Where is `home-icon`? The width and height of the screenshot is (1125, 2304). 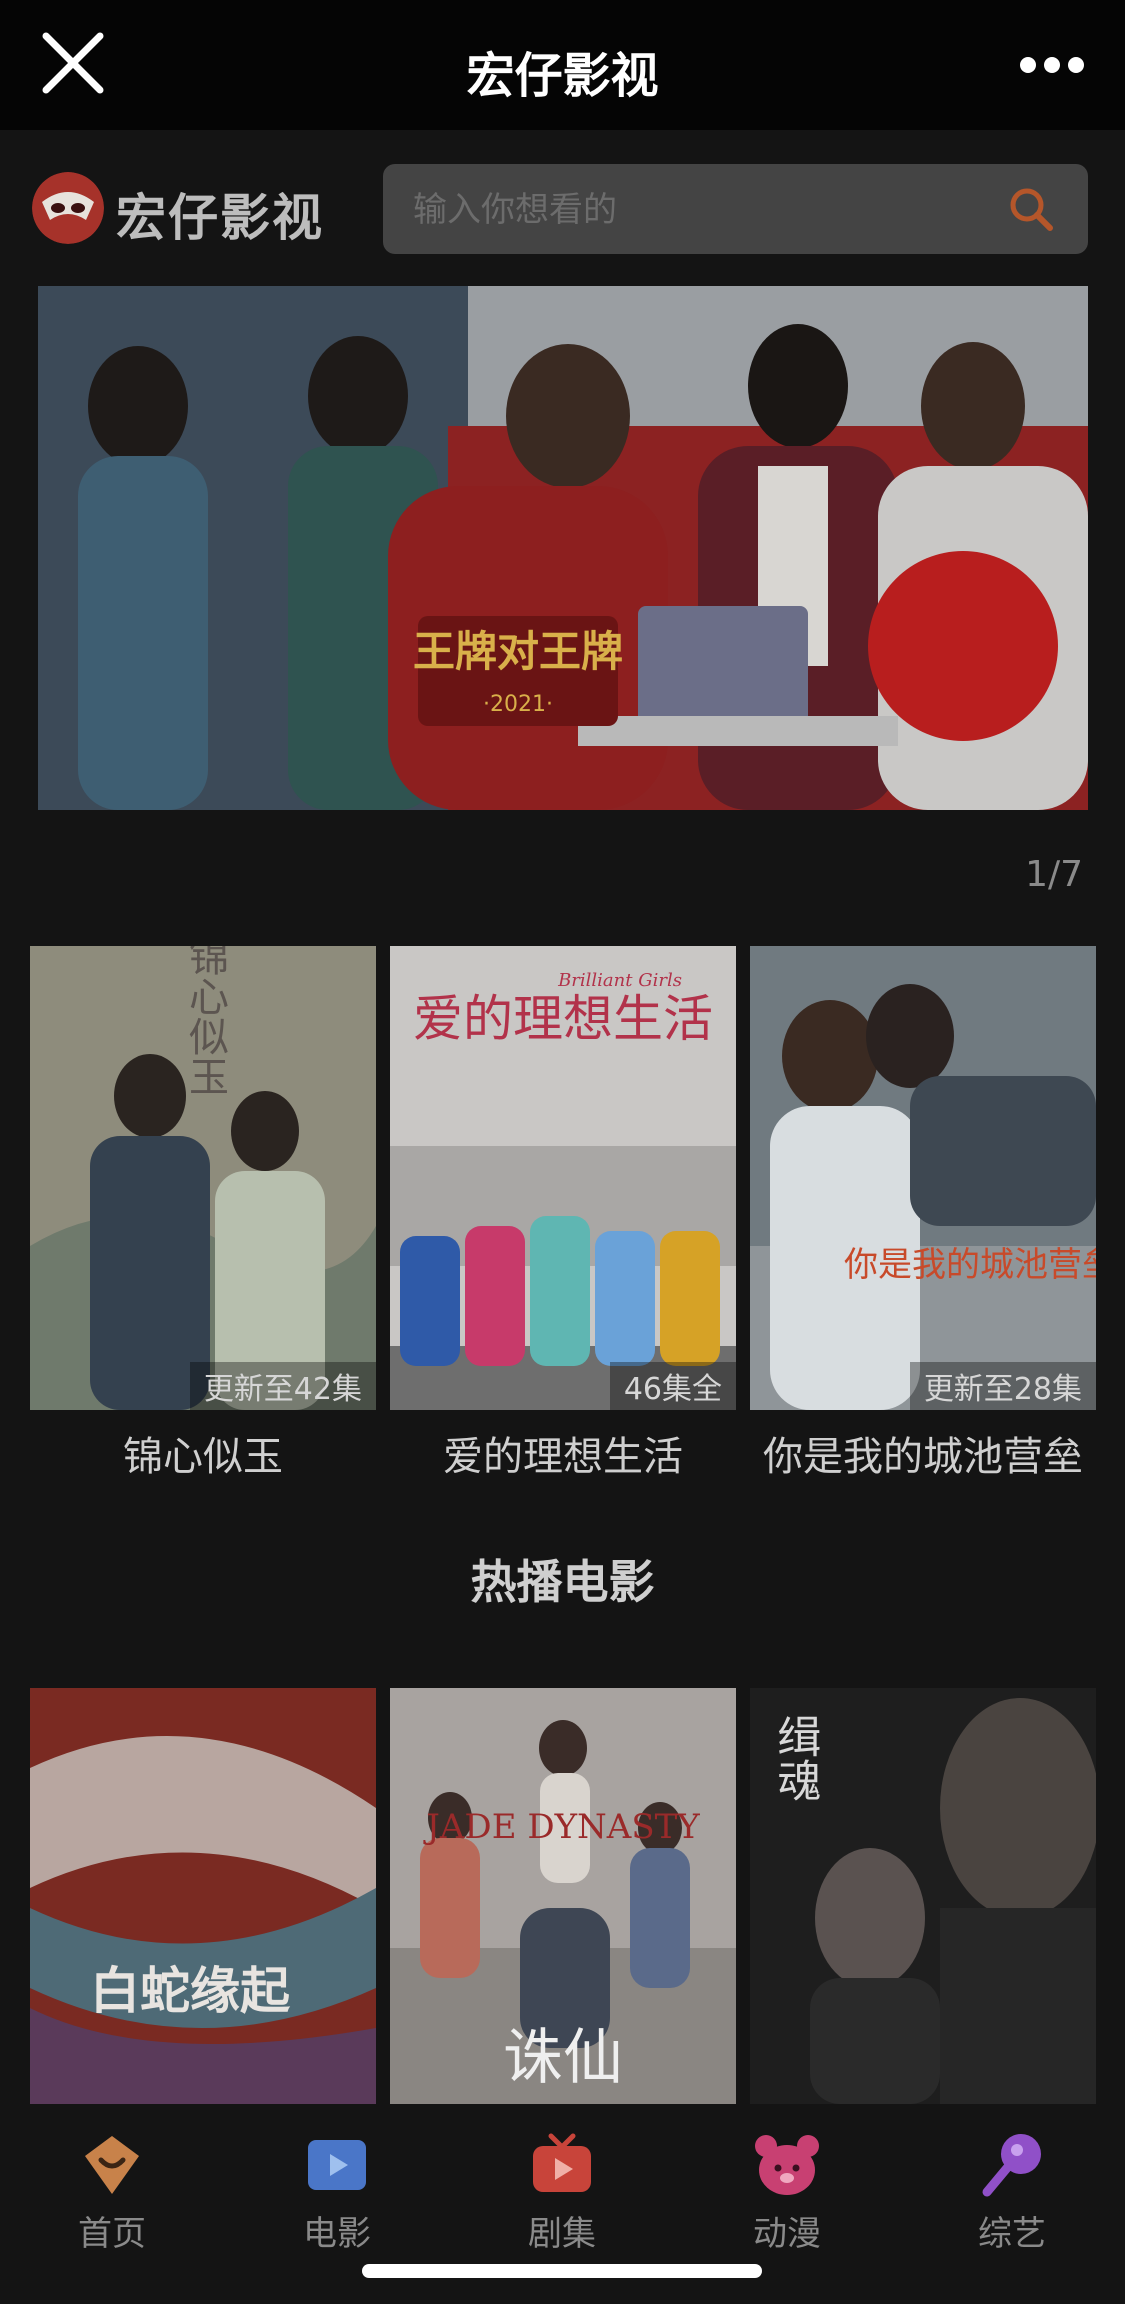 home-icon is located at coordinates (112, 2165).